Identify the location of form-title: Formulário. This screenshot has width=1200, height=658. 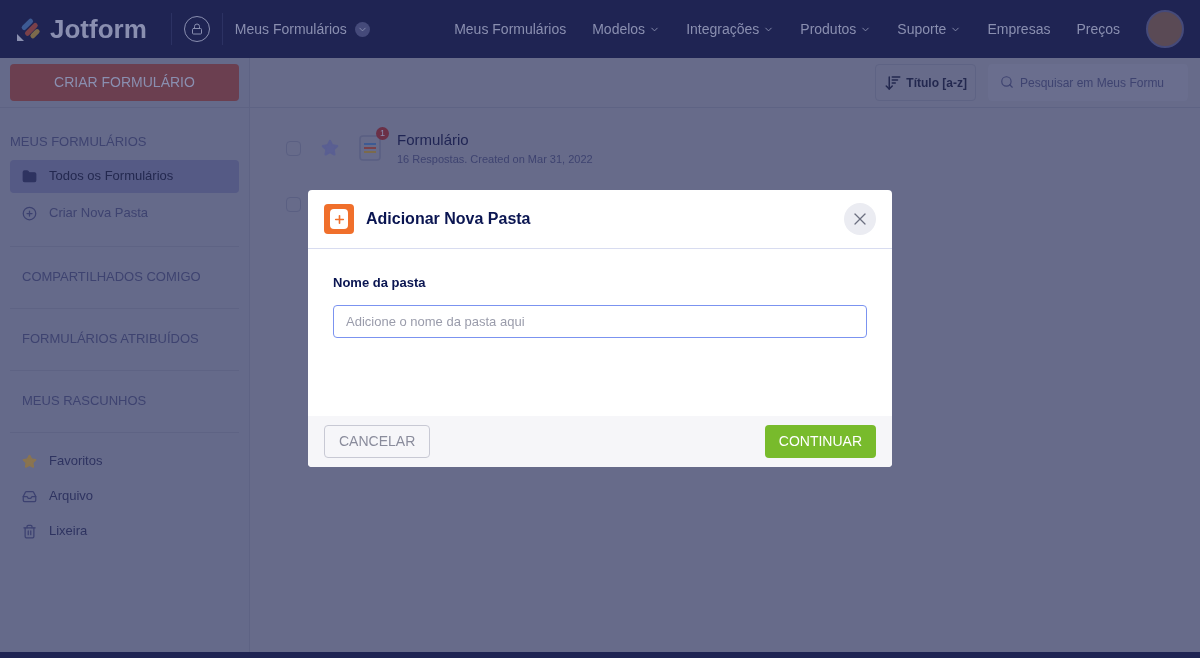
(495, 139).